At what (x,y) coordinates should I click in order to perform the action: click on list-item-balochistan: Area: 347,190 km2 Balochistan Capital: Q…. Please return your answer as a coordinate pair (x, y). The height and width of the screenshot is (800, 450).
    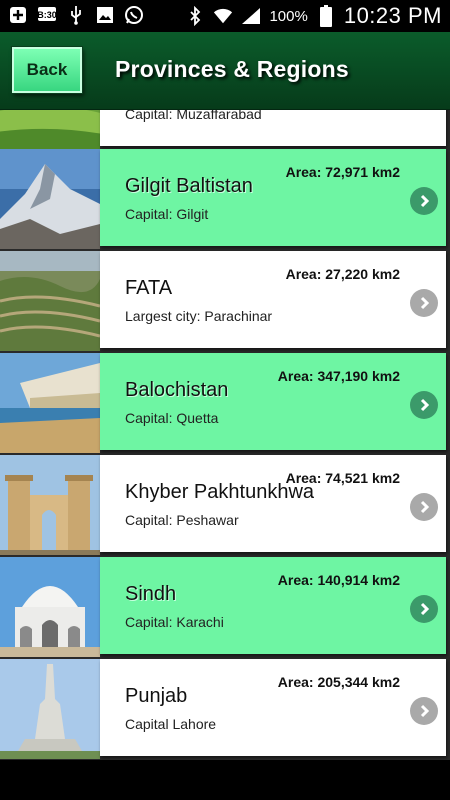
    Looking at the image, I should click on (225, 403).